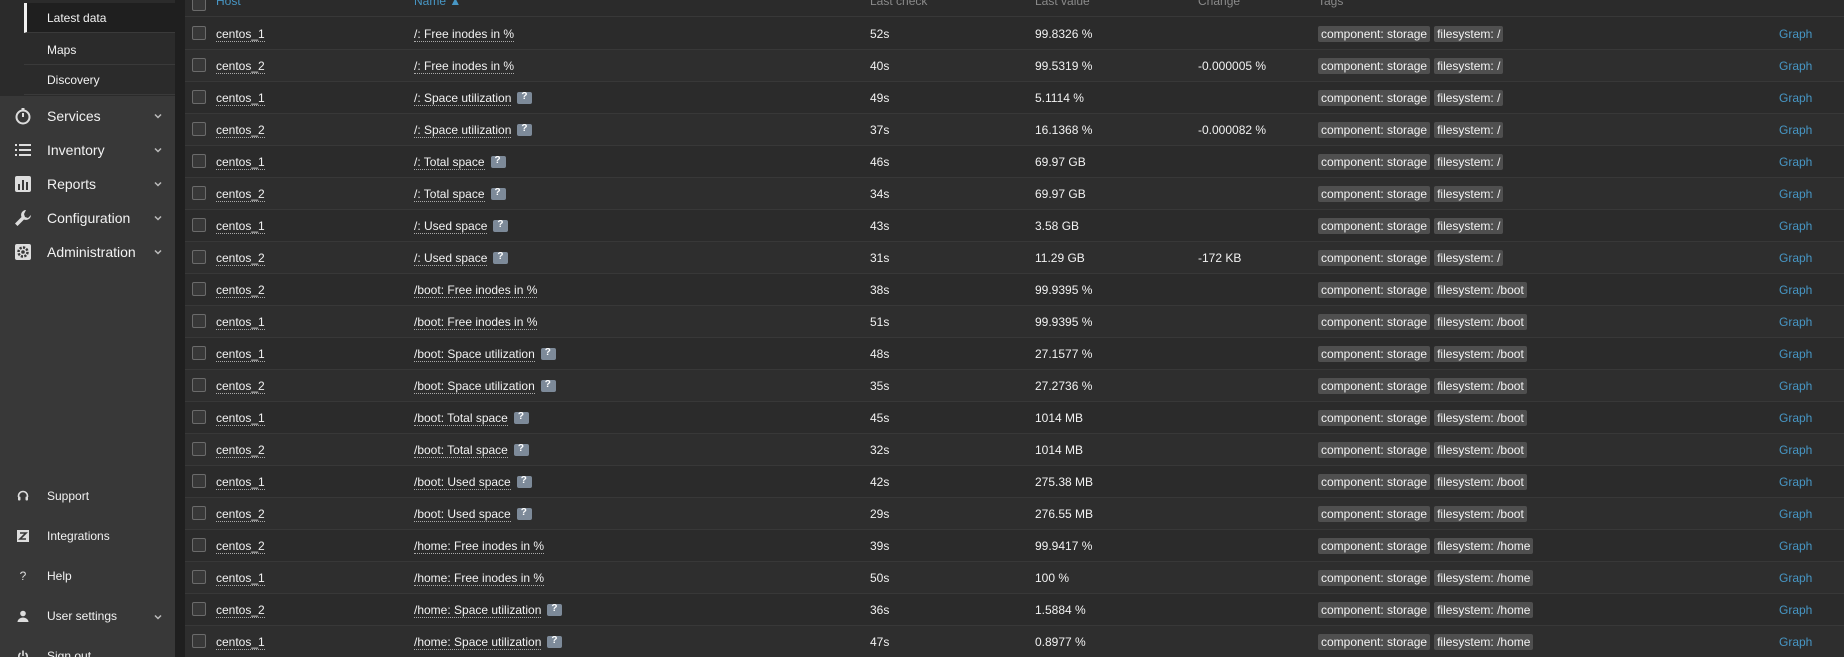 The height and width of the screenshot is (657, 1844). I want to click on header-name: Name ▲, so click(437, 4).